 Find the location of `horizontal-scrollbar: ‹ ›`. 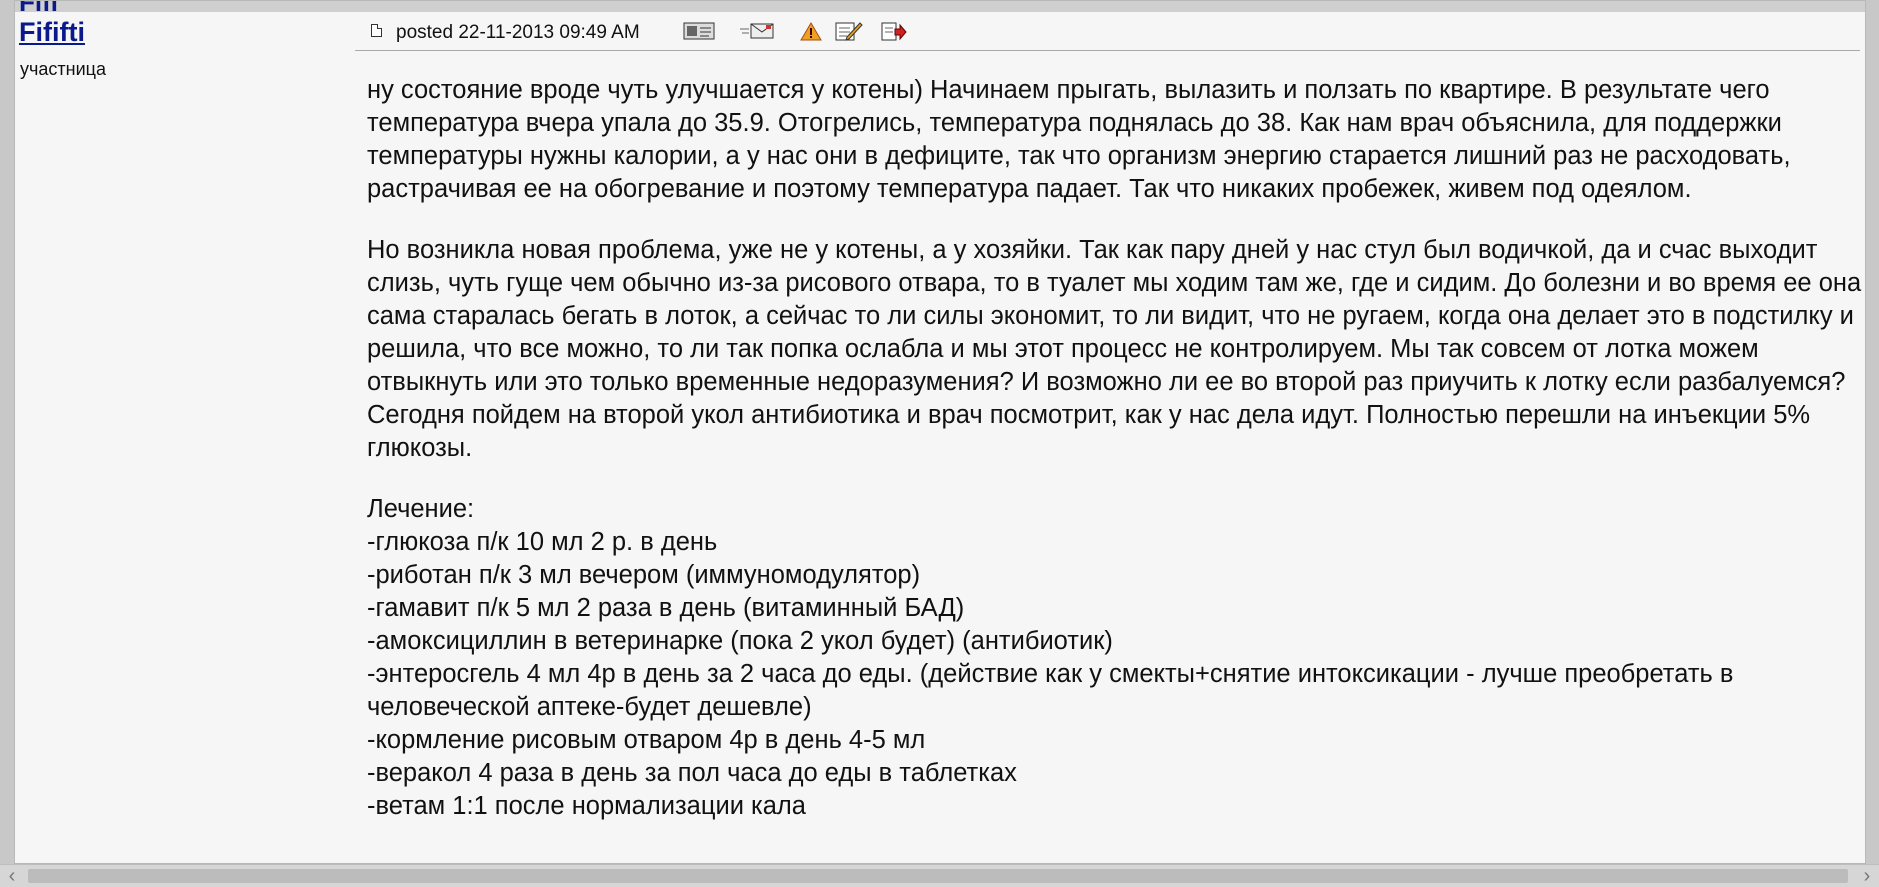

horizontal-scrollbar: ‹ › is located at coordinates (939, 875).